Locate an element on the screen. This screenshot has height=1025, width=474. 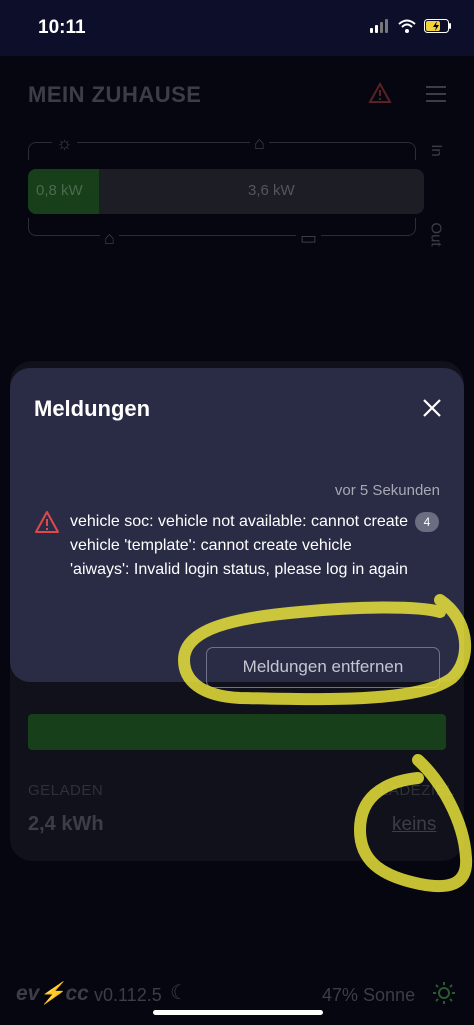
home-indicator is located at coordinates (238, 1012).